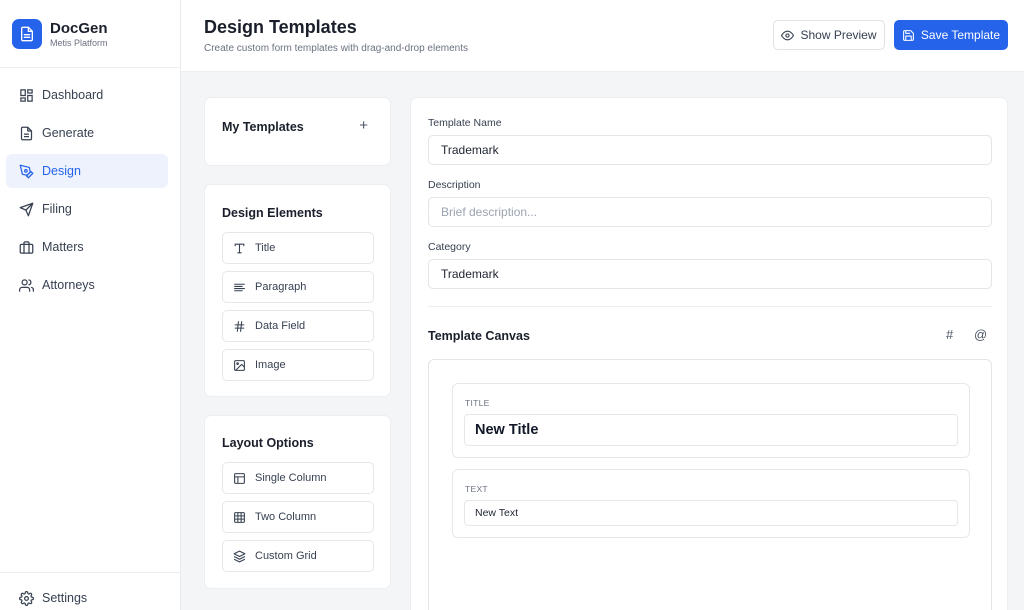  I want to click on my-templates-card: My Templates +, so click(297, 131).